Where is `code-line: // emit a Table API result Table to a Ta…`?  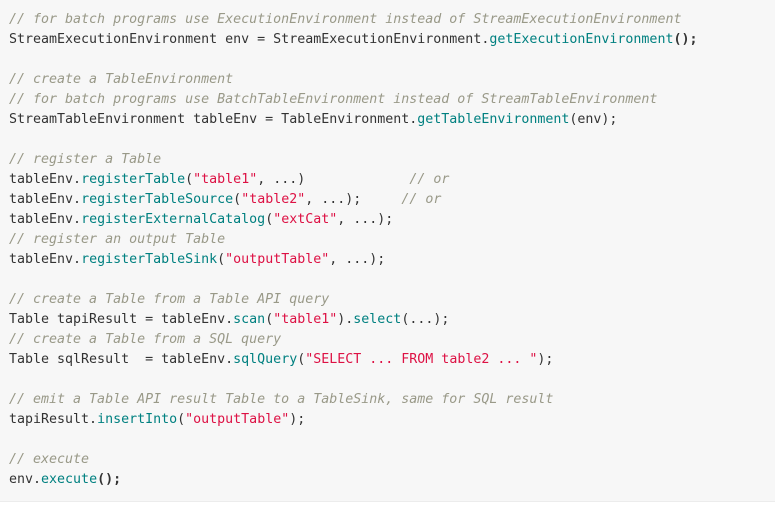
code-line: // emit a Table API result Table to a Ta… is located at coordinates (392, 400).